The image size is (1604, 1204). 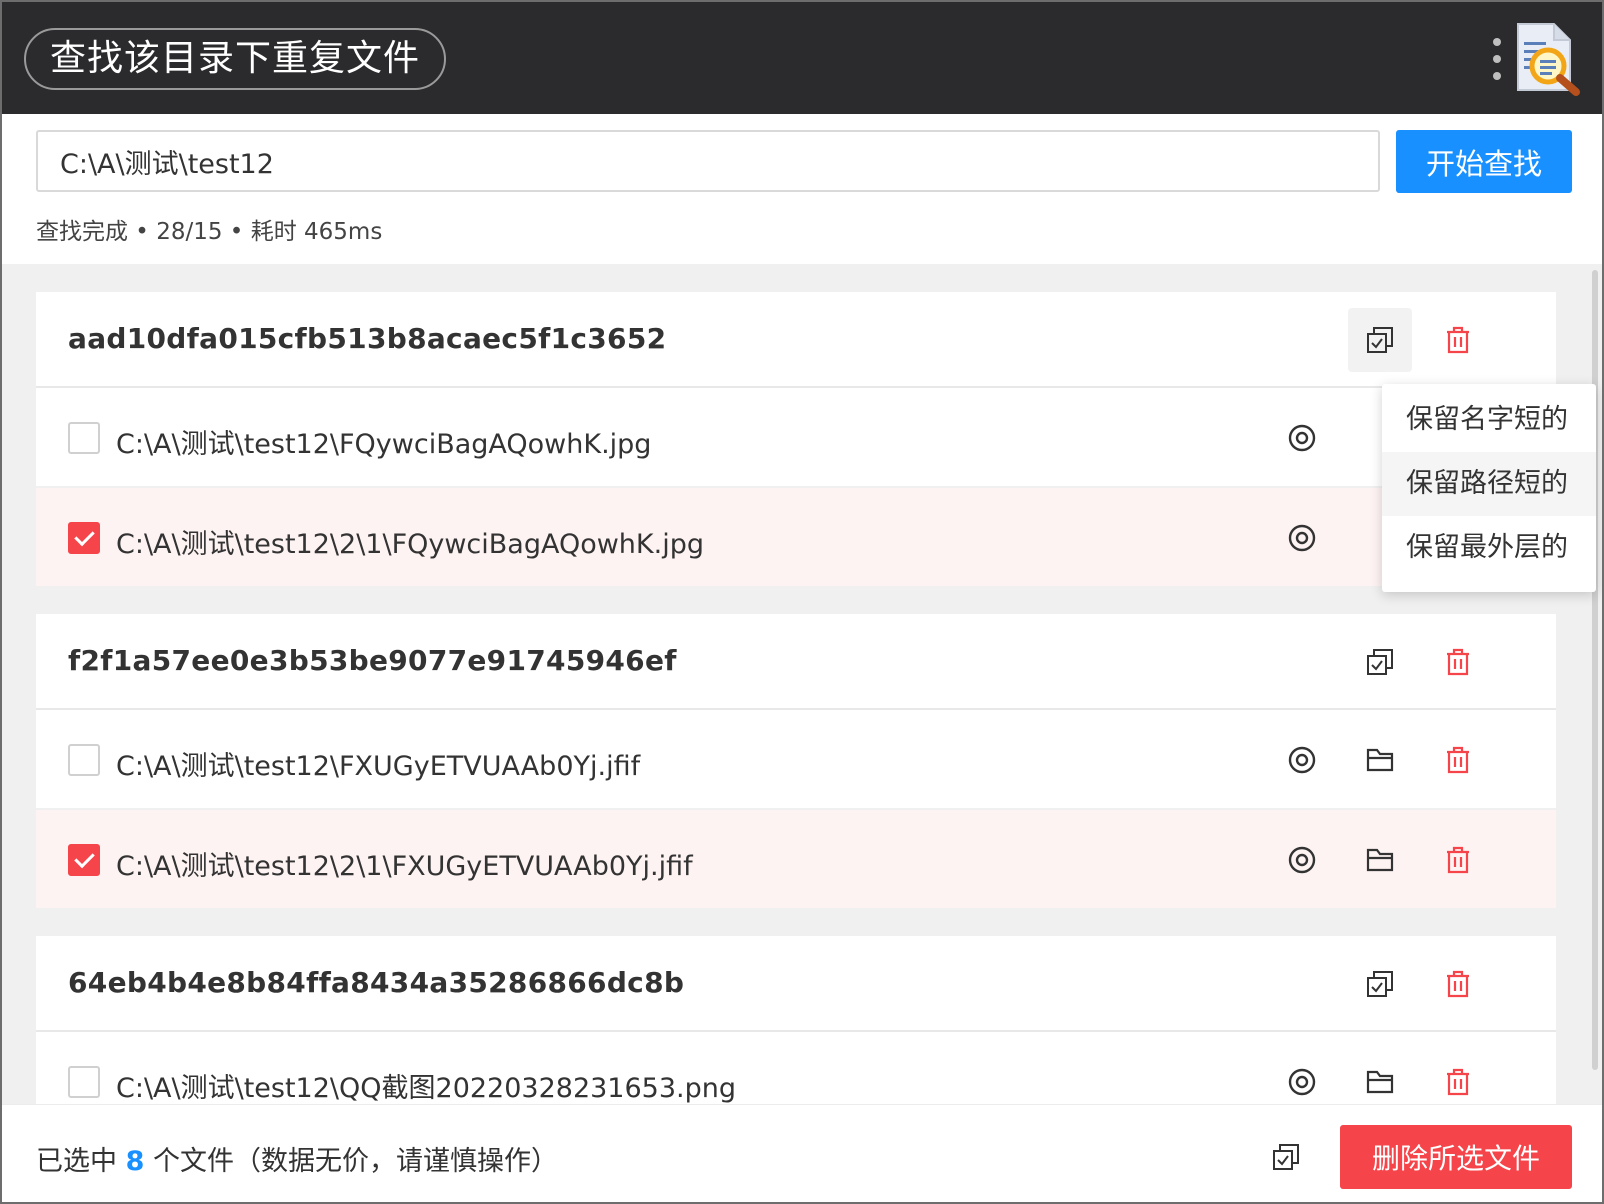 What do you see at coordinates (1497, 59) in the screenshot?
I see `more-vertical-icon` at bounding box center [1497, 59].